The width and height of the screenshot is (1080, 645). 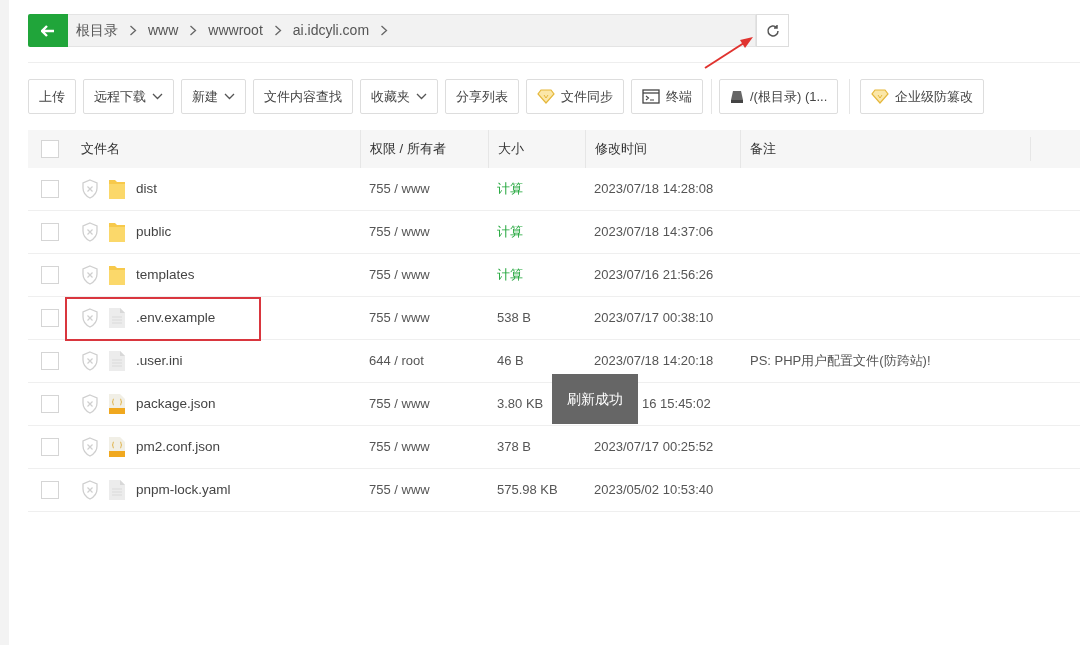 I want to click on terminal-icon, so click(x=651, y=96).